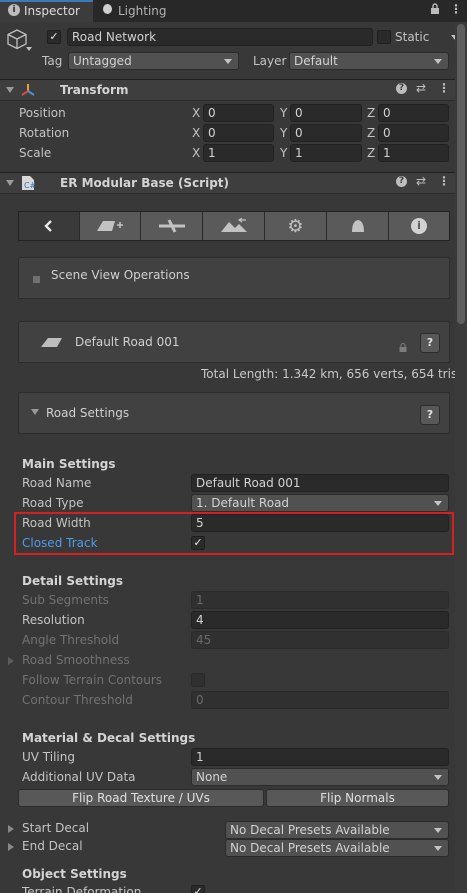 The height and width of the screenshot is (893, 467). I want to click on rotation-x-input: 0, so click(238, 133).